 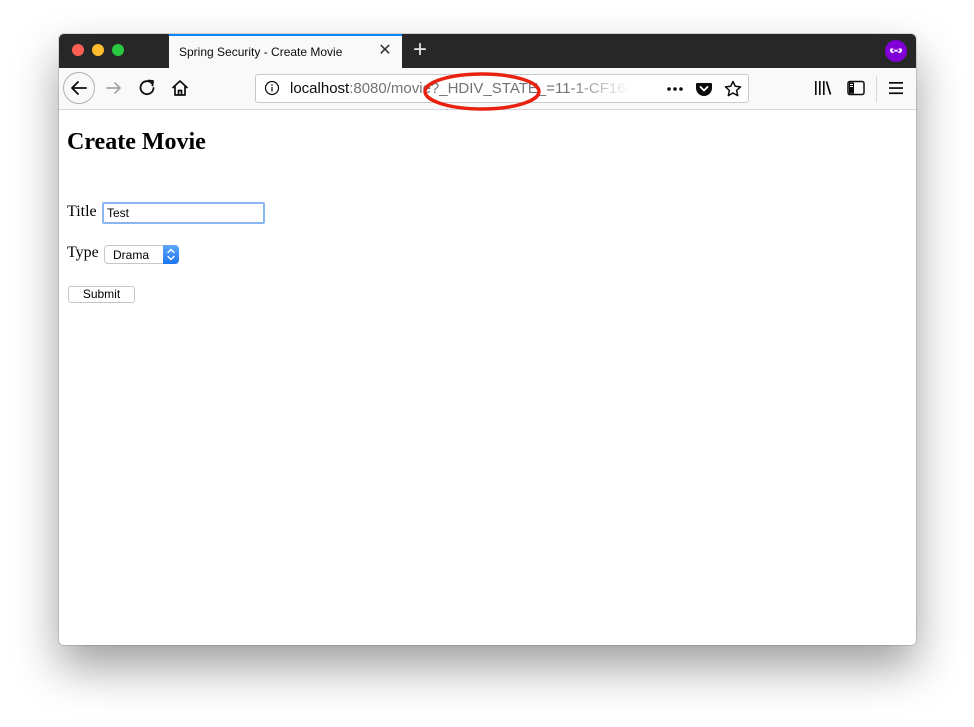 What do you see at coordinates (82, 211) in the screenshot?
I see `title-label: Title` at bounding box center [82, 211].